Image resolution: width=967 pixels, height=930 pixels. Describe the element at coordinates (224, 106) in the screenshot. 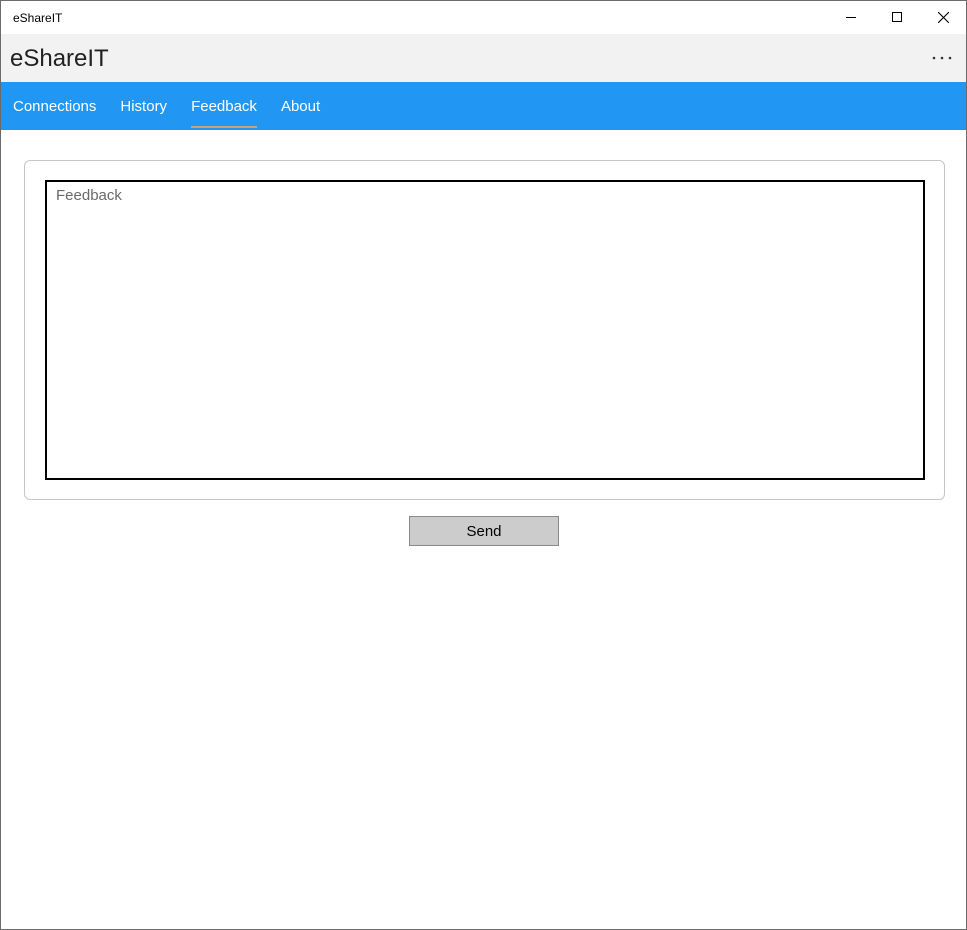

I see `tab-feedback: Feedback` at that location.